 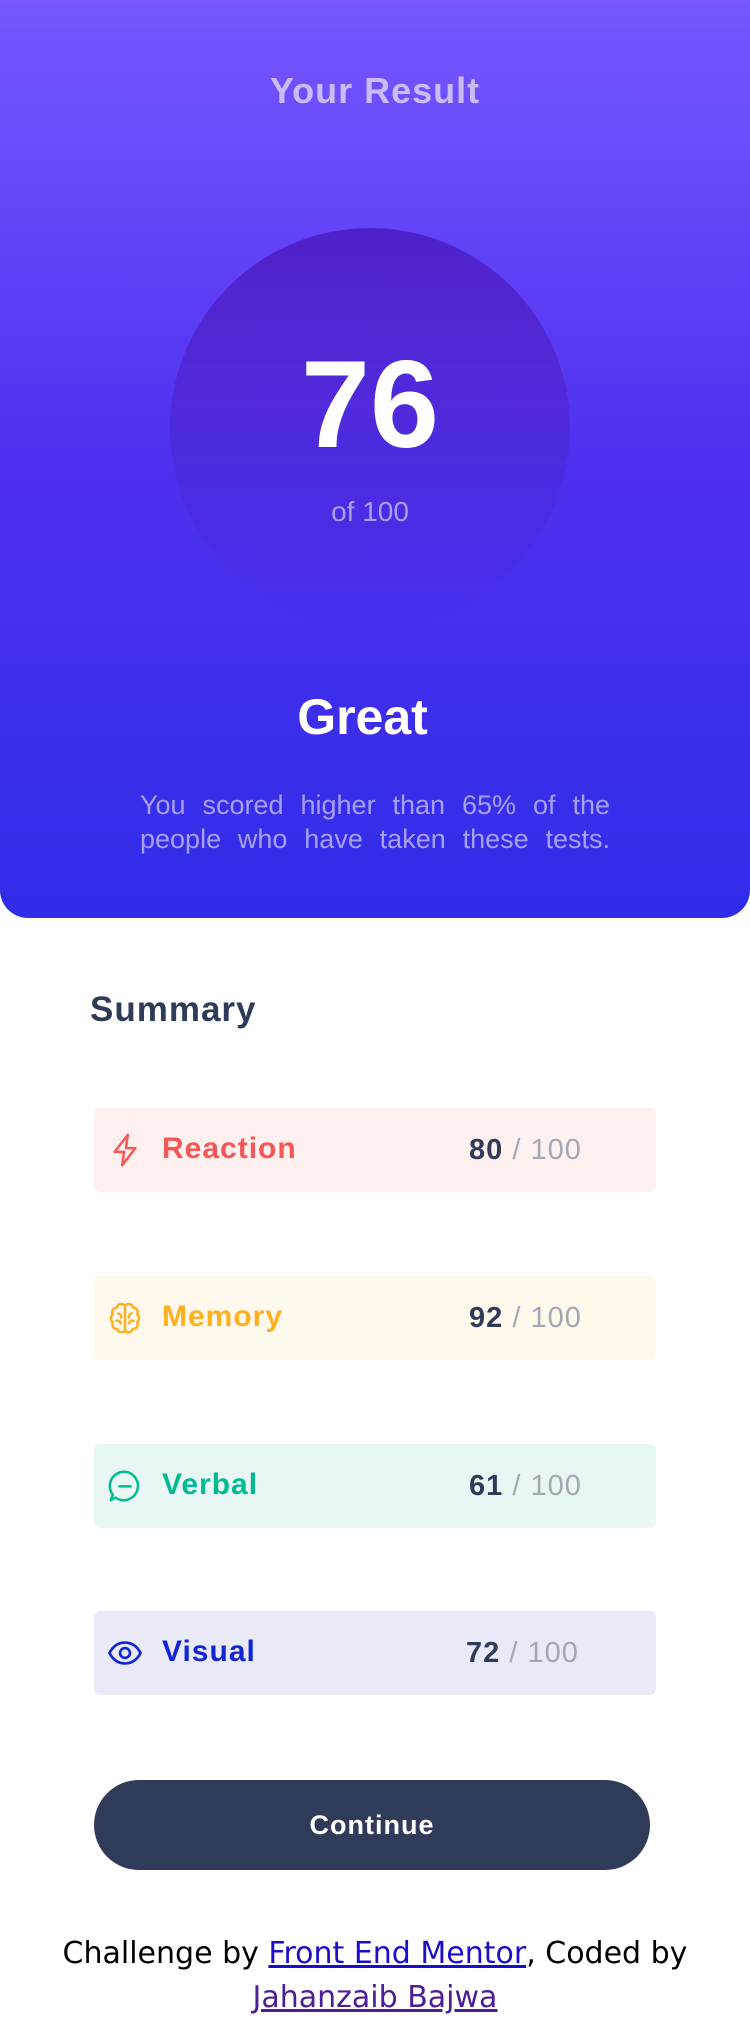 What do you see at coordinates (525, 1318) in the screenshot?
I see `summary-item-score: 92 / 100` at bounding box center [525, 1318].